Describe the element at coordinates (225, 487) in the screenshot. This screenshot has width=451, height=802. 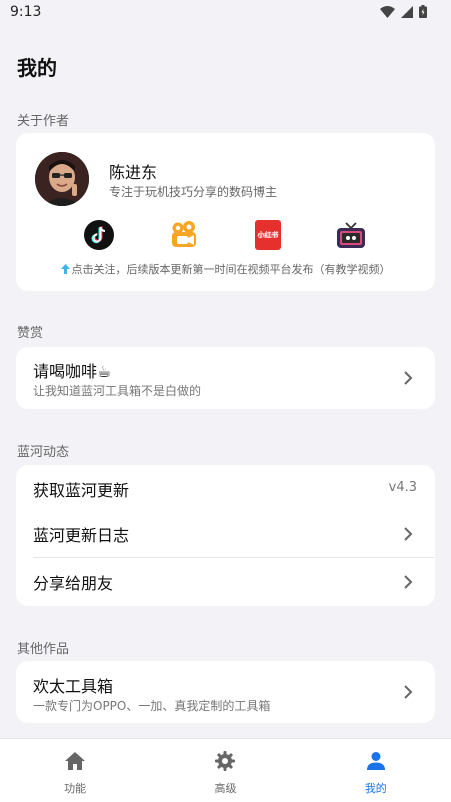
I see `get-update-row: 获取蓝河更新 v4.3` at that location.